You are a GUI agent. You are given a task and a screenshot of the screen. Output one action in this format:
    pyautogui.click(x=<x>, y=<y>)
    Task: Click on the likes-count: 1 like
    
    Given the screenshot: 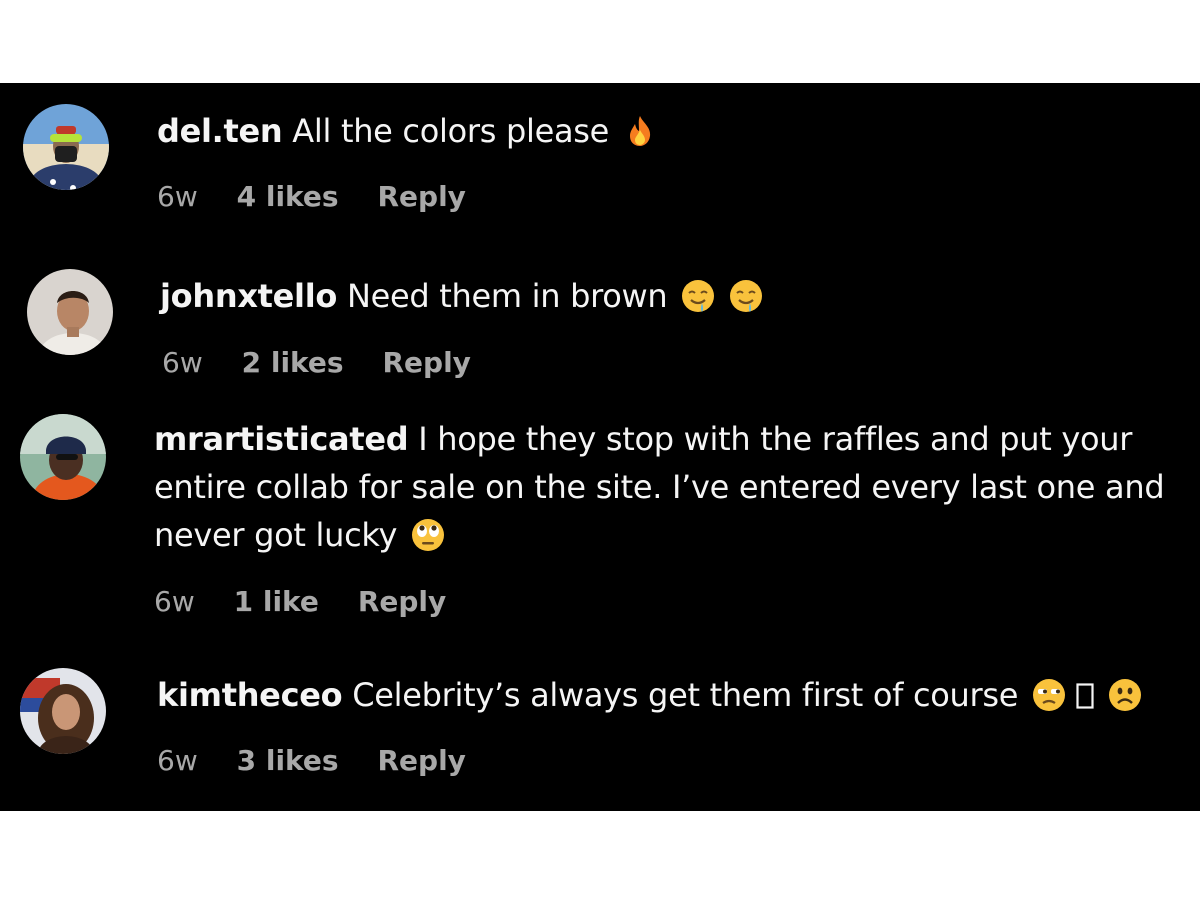 What is the action you would take?
    pyautogui.click(x=276, y=601)
    